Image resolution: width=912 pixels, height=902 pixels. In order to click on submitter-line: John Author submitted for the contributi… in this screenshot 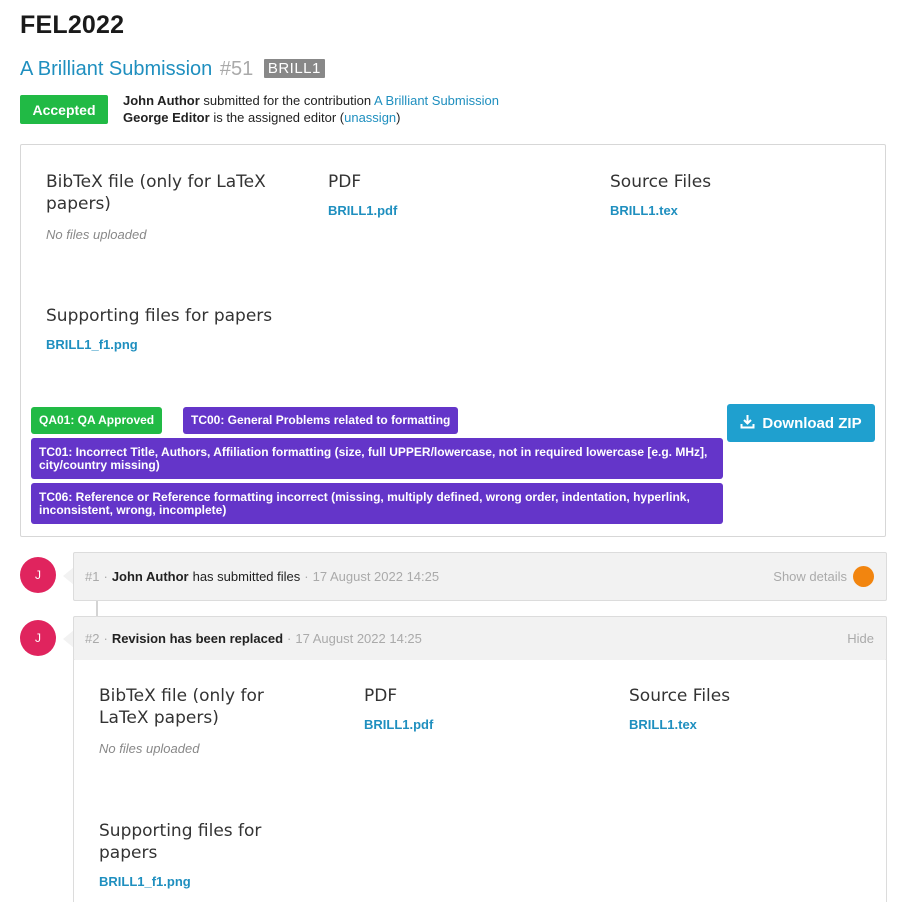, I will do `click(311, 100)`.